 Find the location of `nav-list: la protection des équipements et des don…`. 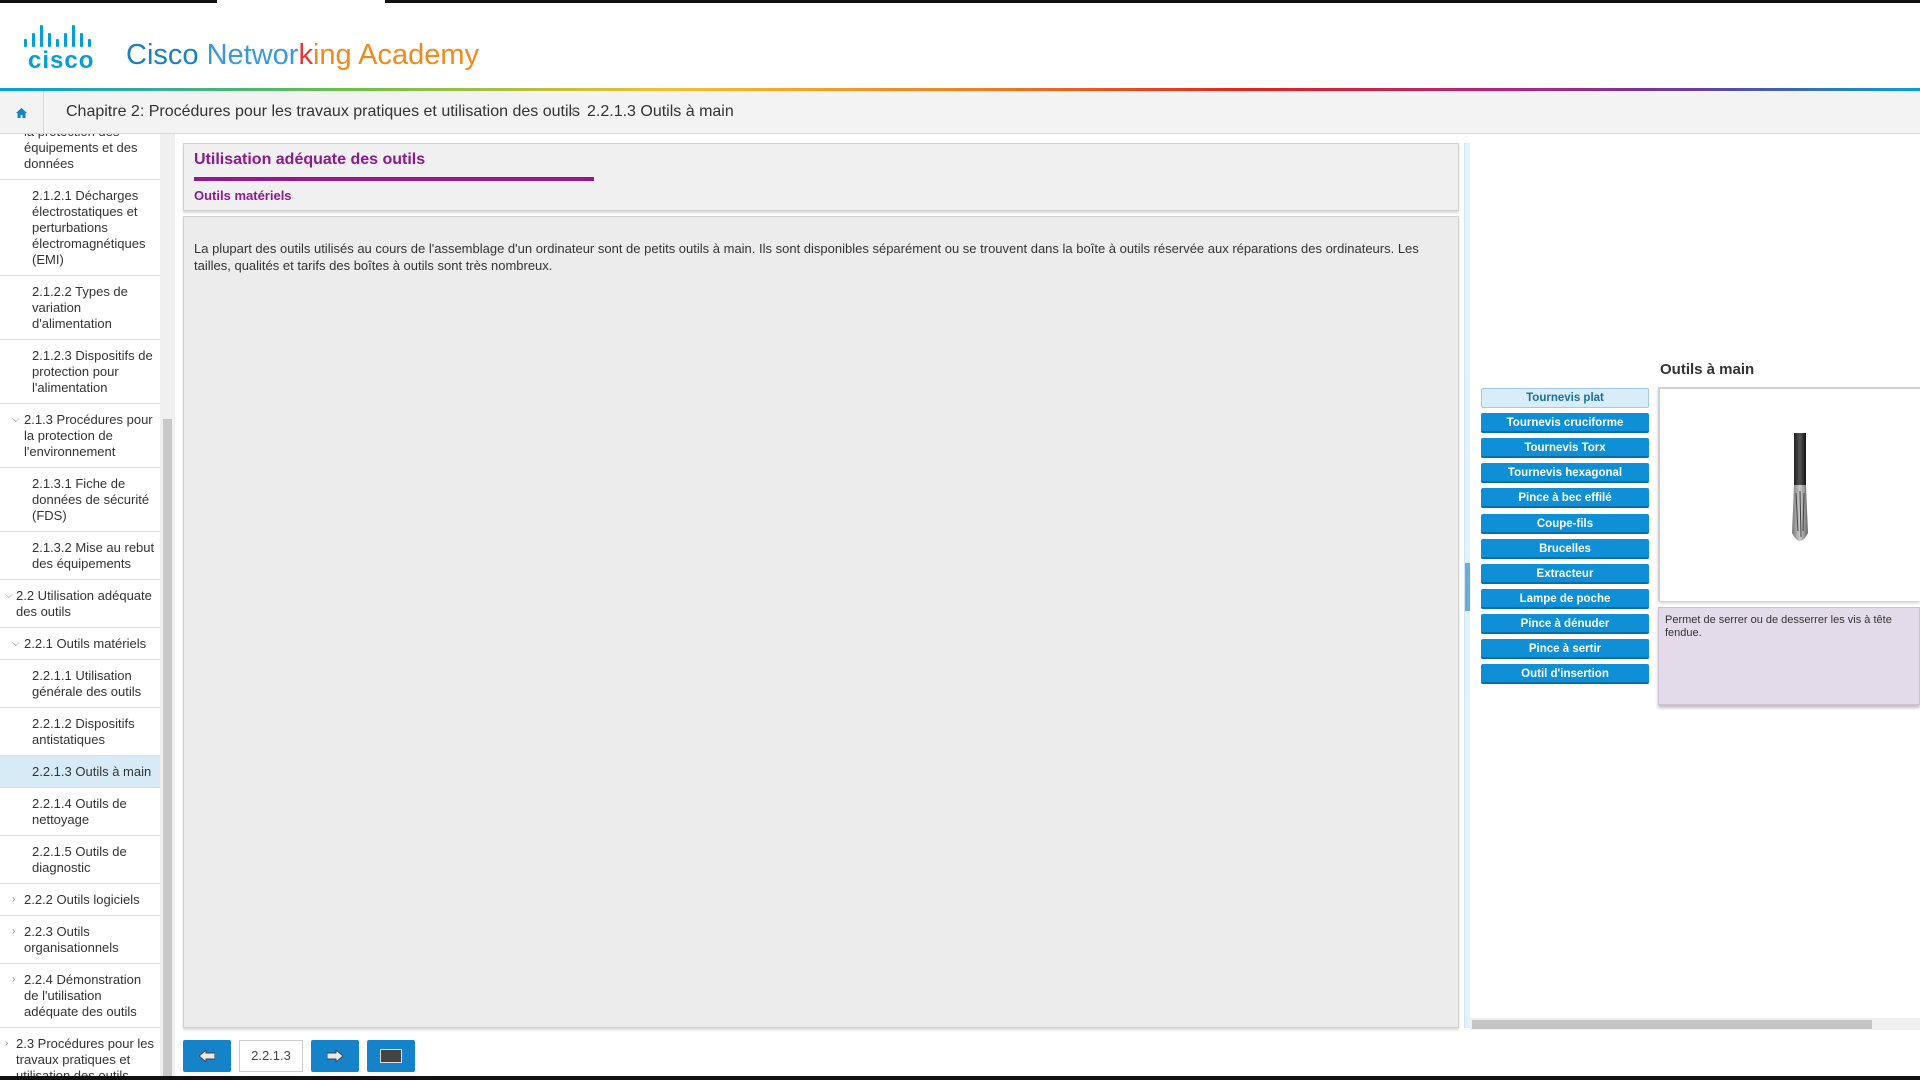

nav-list: la protection des équipements et des don… is located at coordinates (80, 606).